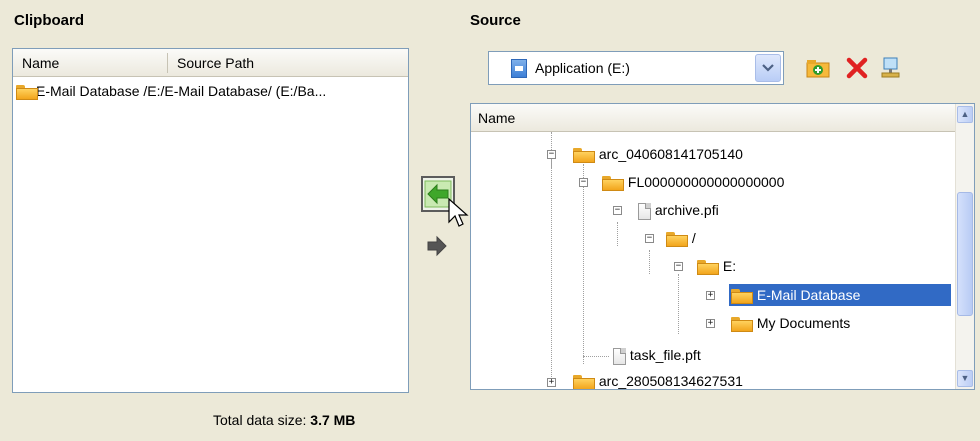 Image resolution: width=980 pixels, height=441 pixels. I want to click on remove-from-clipboard-button, so click(438, 246).